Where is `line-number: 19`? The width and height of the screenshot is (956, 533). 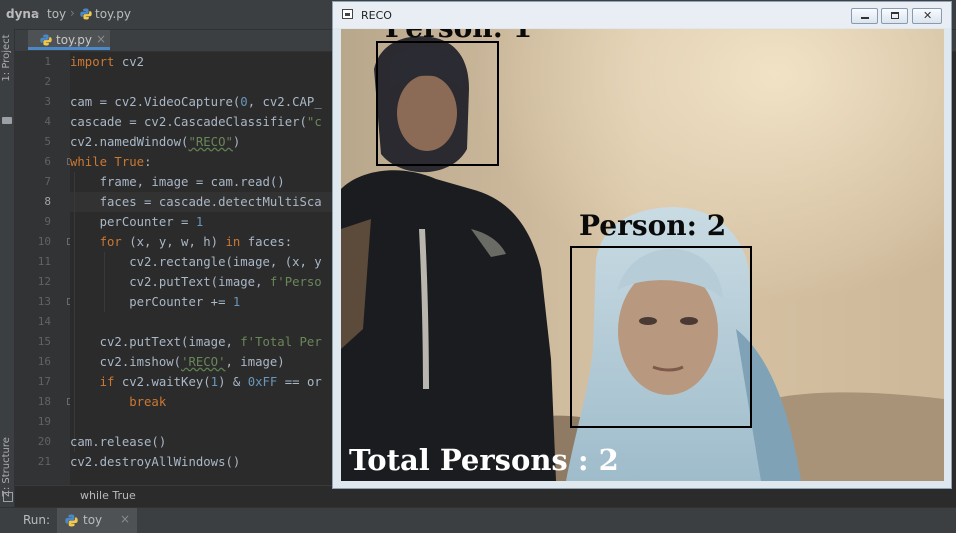
line-number: 19 is located at coordinates (44, 421).